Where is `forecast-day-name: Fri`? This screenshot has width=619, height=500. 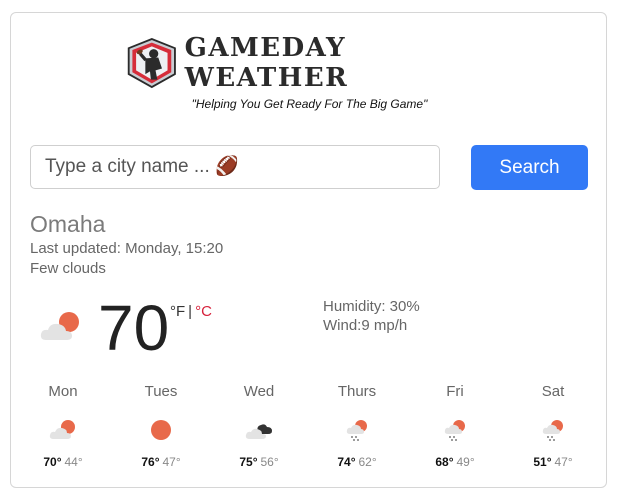 forecast-day-name: Fri is located at coordinates (455, 391).